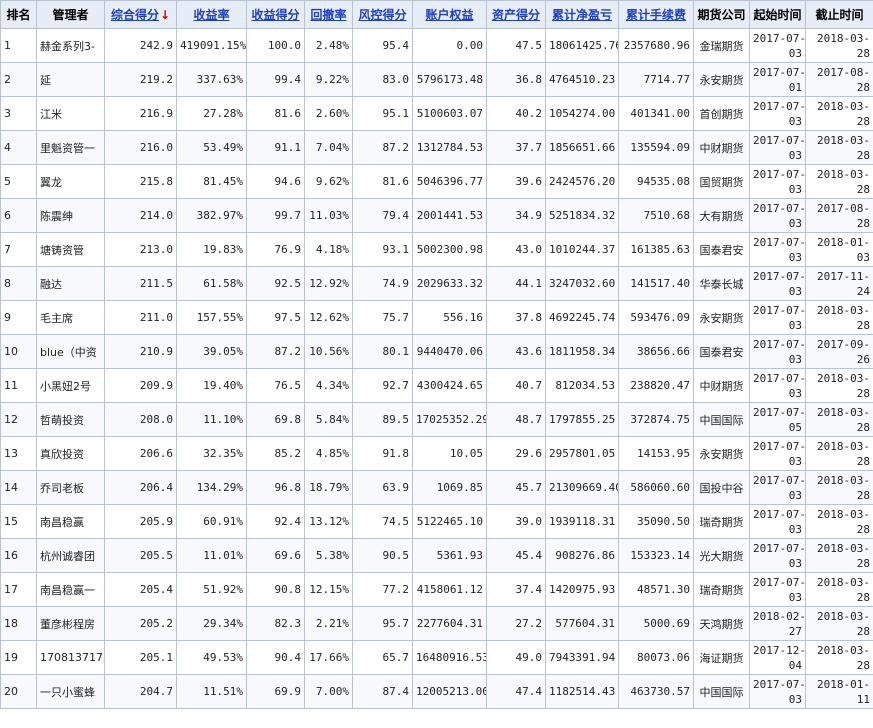  I want to click on manager-name: 真欣投资, so click(70, 453).